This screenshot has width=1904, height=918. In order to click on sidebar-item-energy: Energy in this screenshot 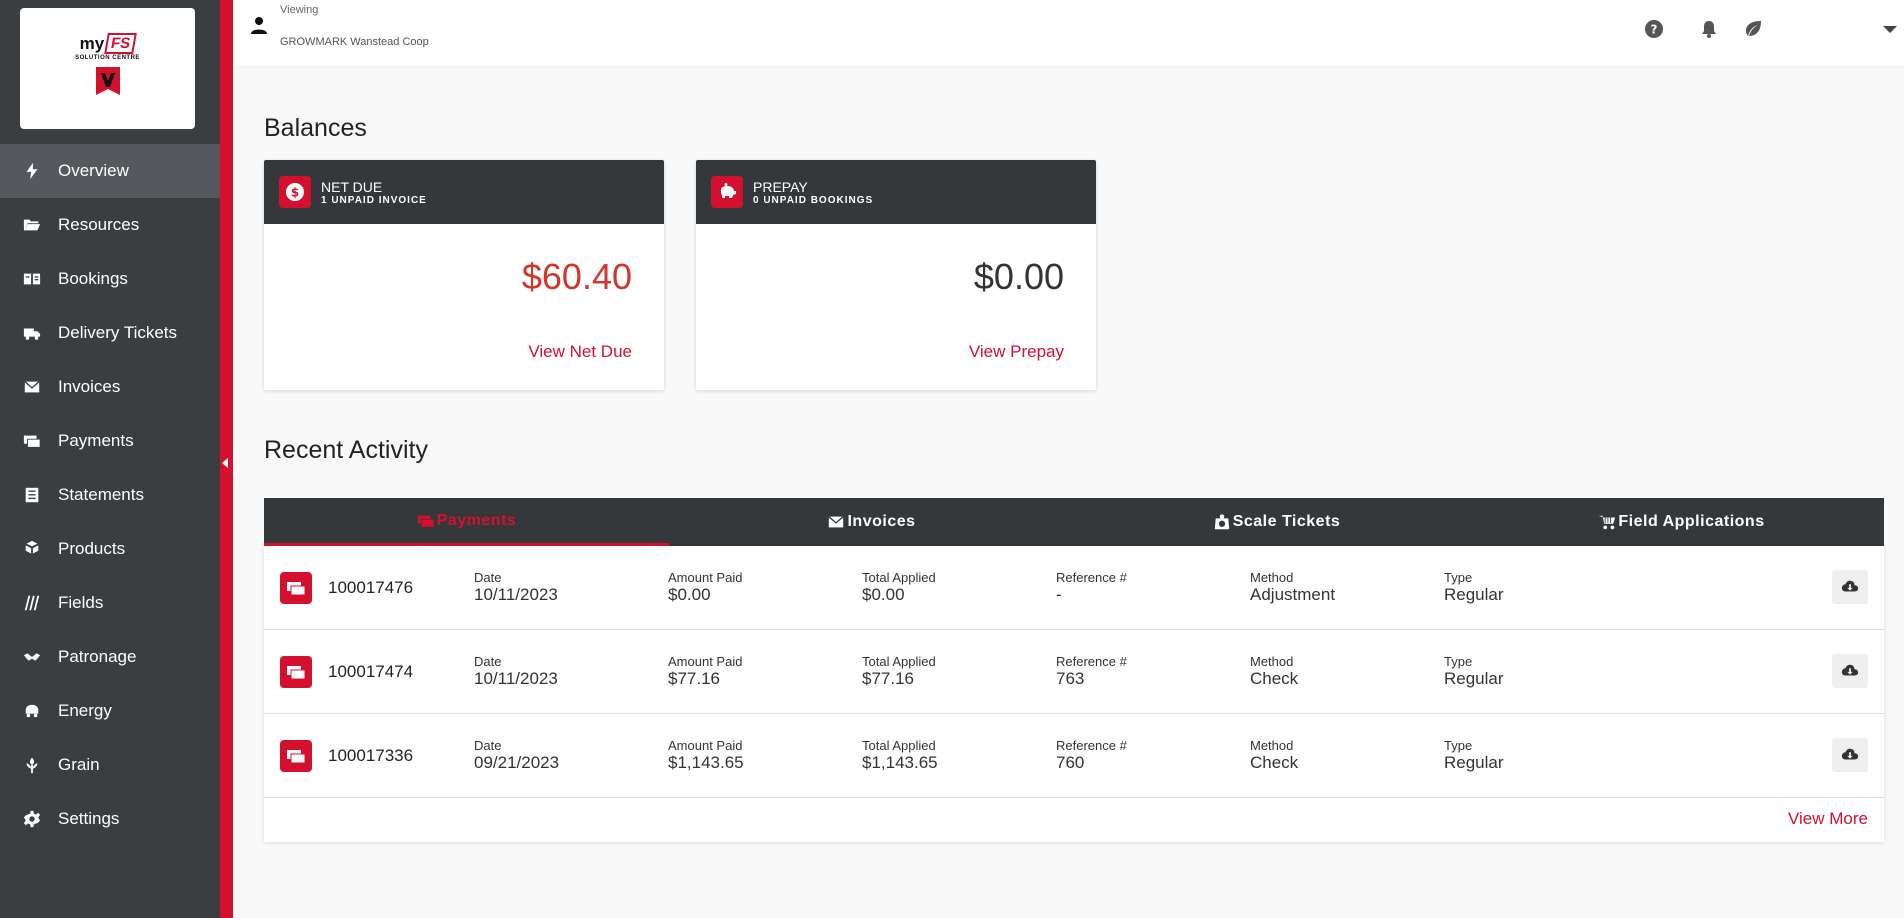, I will do `click(110, 711)`.